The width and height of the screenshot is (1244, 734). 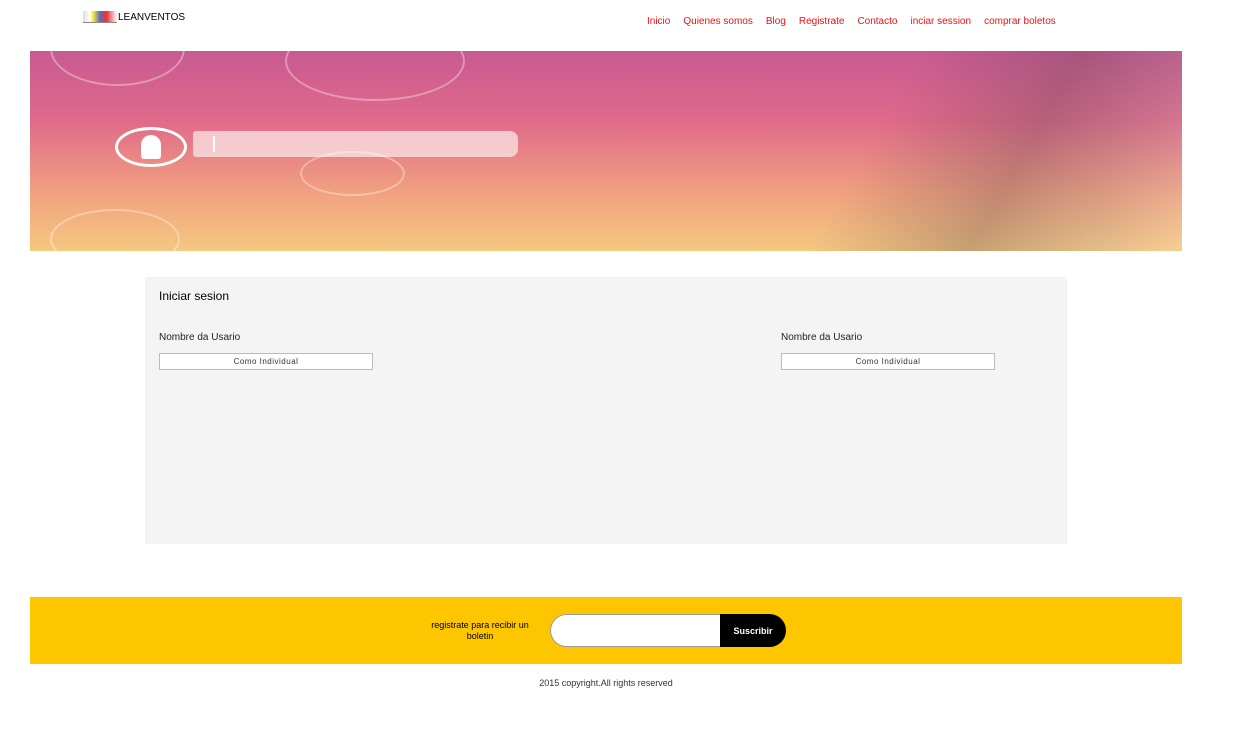 I want to click on user-icon, so click(x=151, y=147).